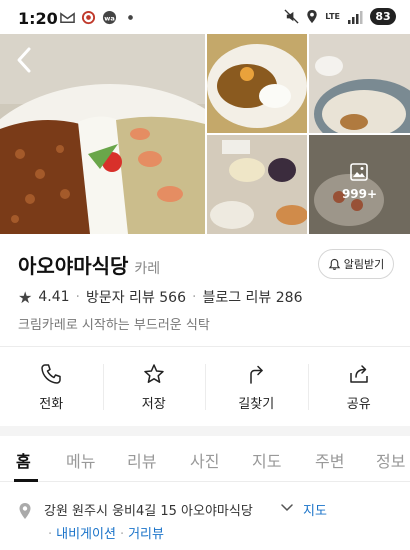 The height and width of the screenshot is (550, 410). Describe the element at coordinates (205, 346) in the screenshot. I see `divider` at that location.